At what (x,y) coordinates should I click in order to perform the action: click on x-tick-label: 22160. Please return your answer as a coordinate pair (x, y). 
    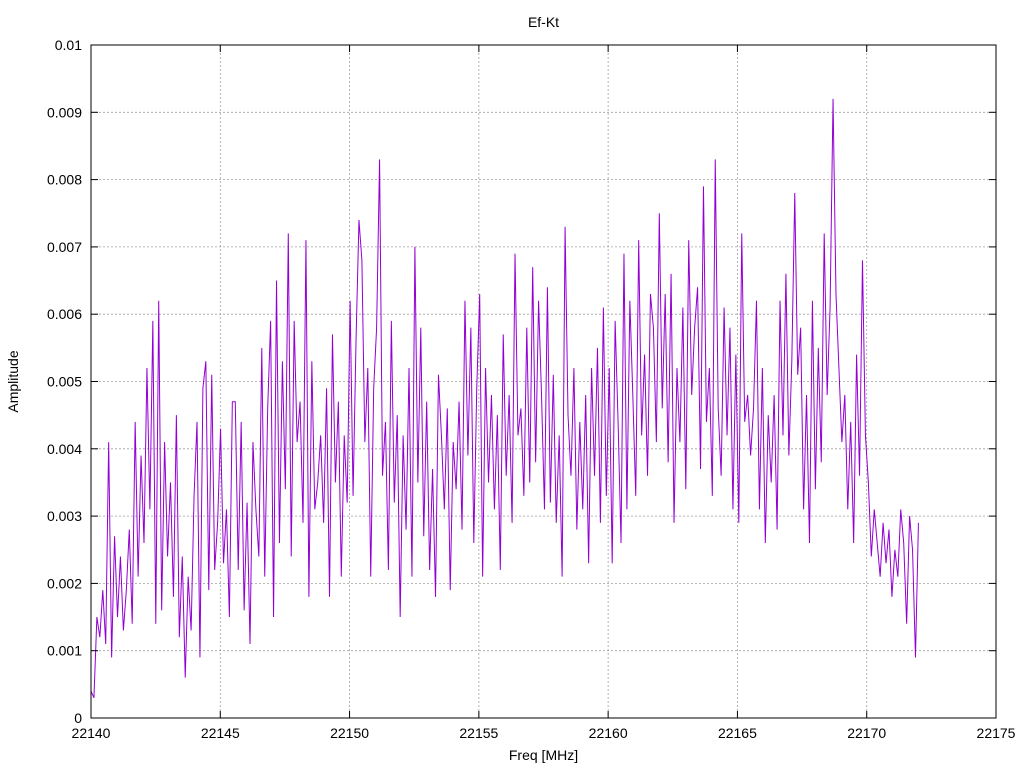
    Looking at the image, I should click on (608, 733).